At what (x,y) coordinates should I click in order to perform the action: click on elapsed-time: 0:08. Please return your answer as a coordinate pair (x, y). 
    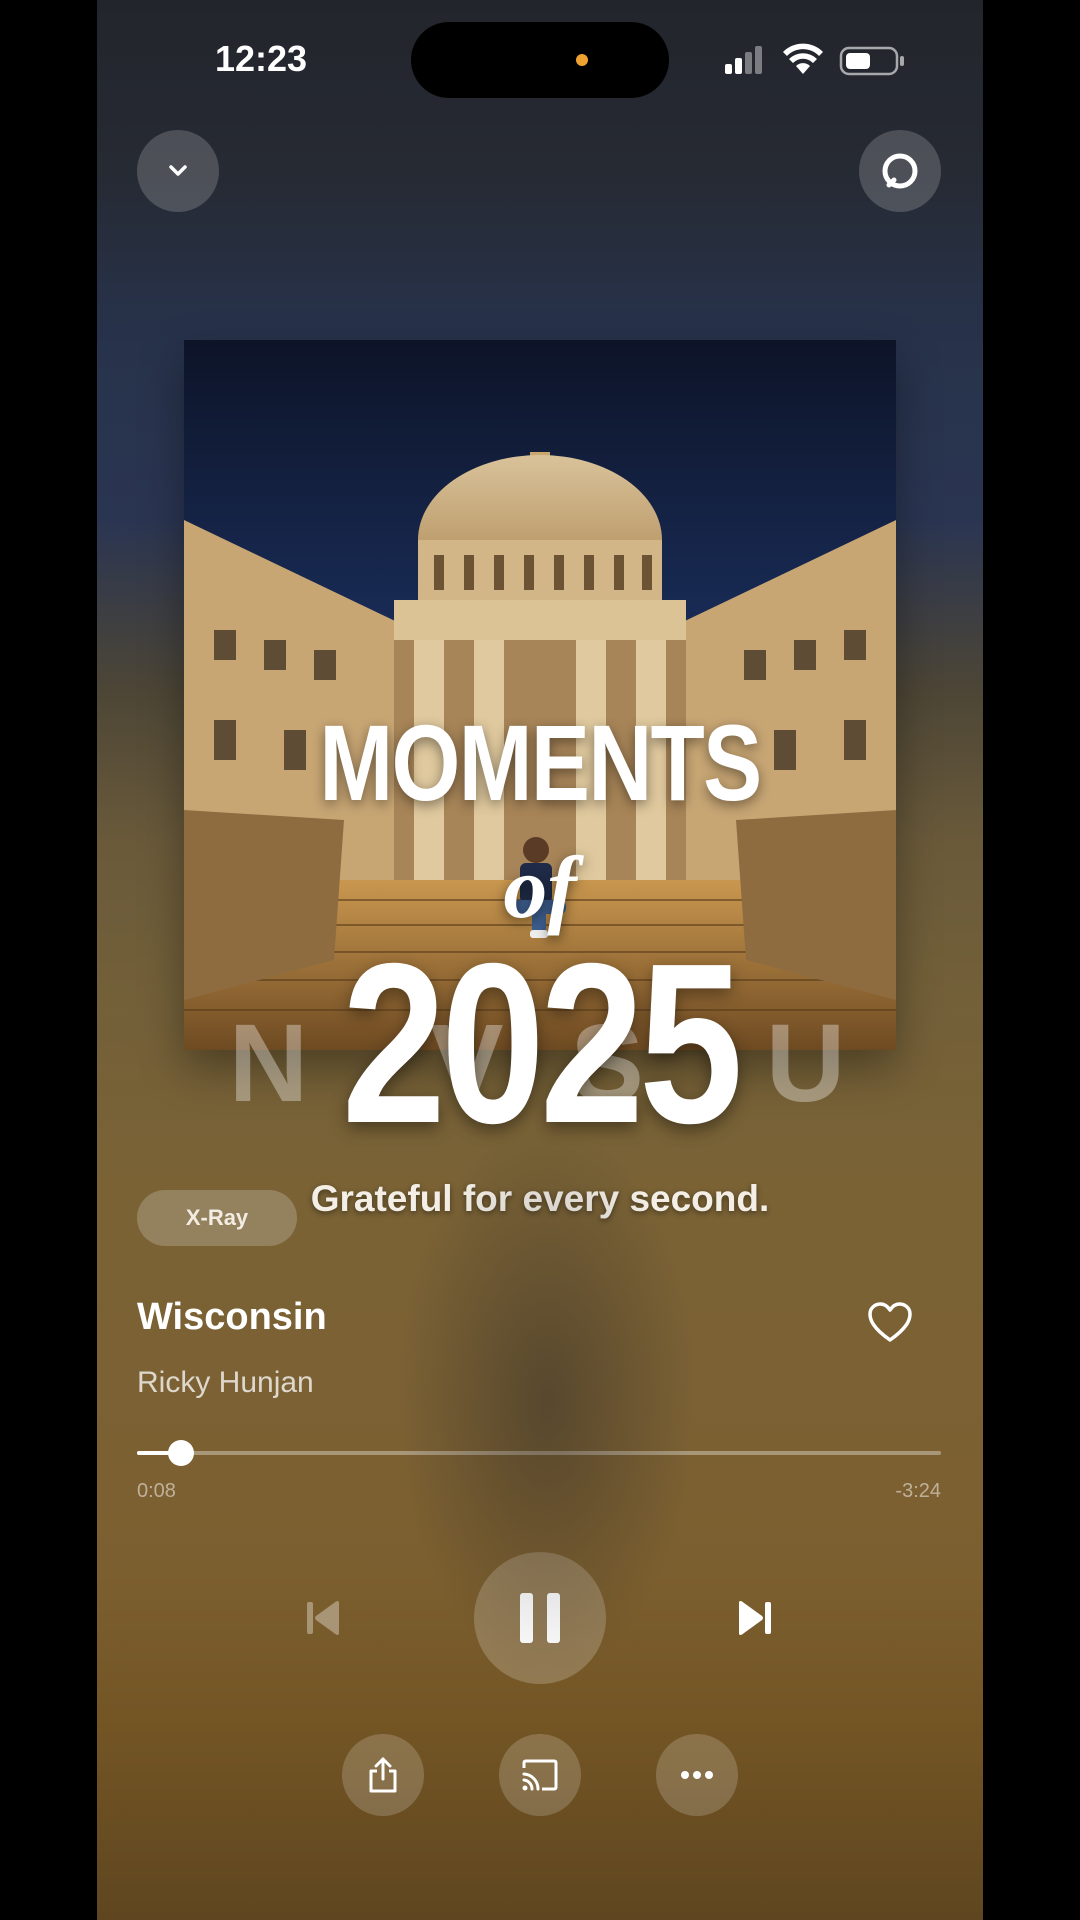
    Looking at the image, I should click on (156, 1491).